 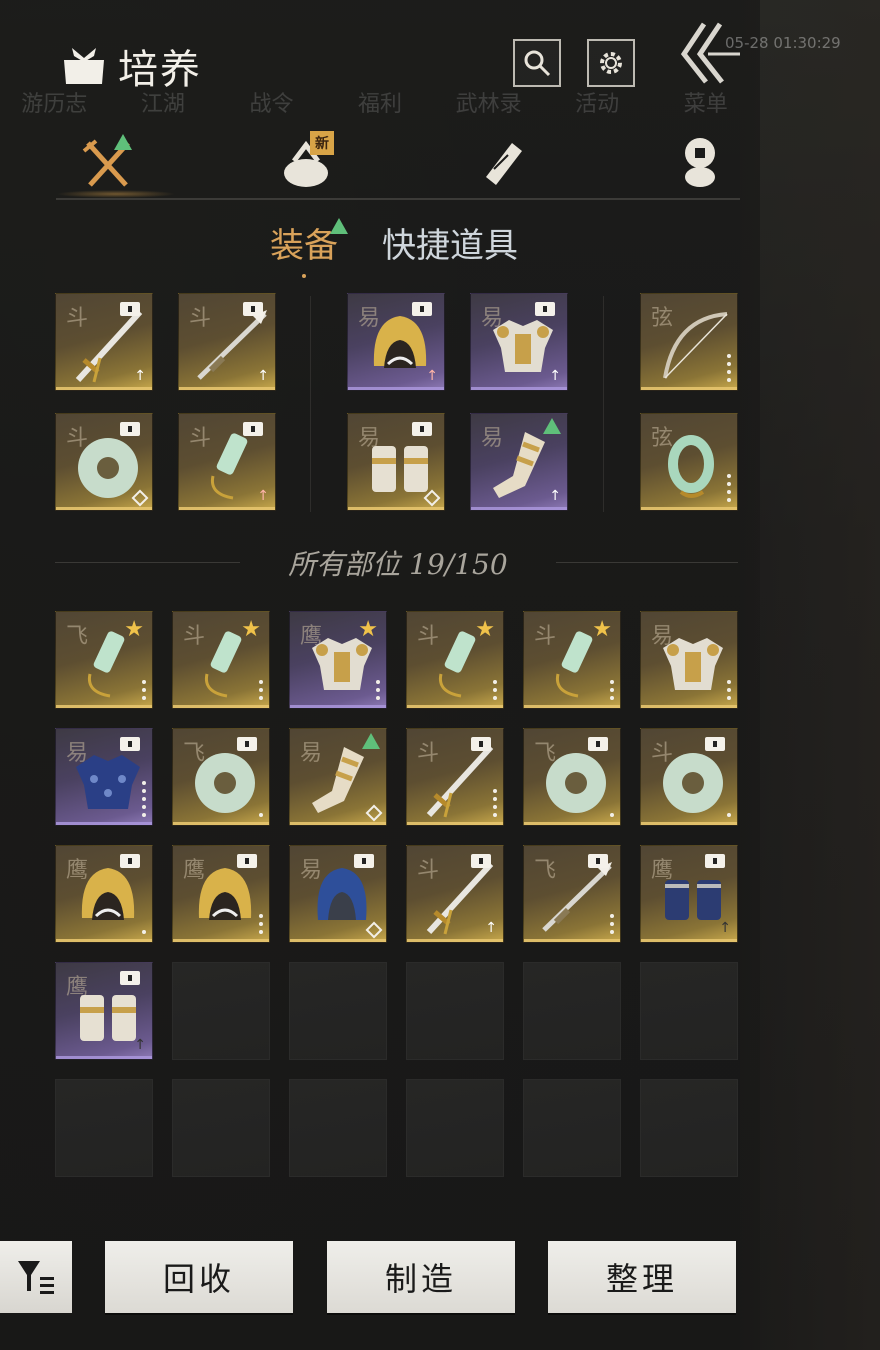 I want to click on sort-button: 整理, so click(x=642, y=1277).